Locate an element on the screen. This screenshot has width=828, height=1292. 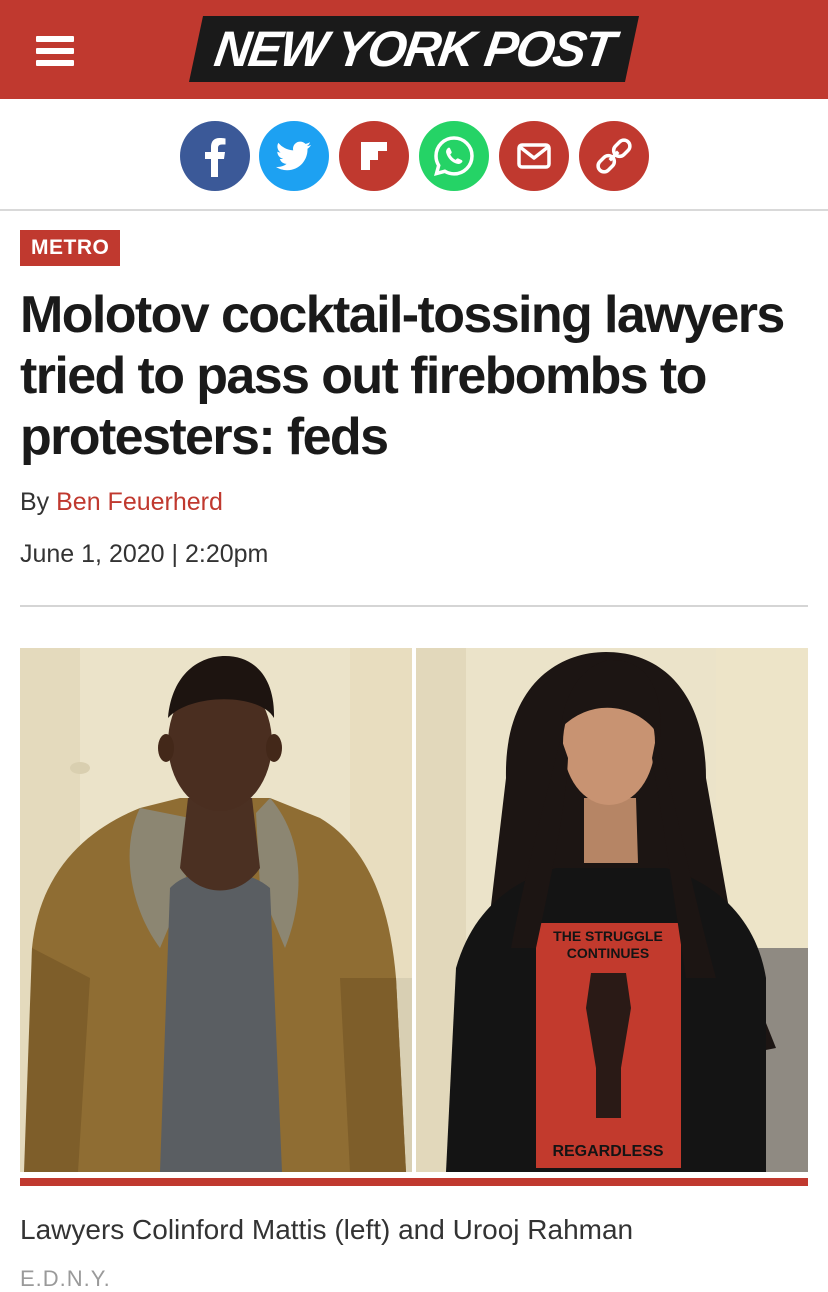
hamburger-menu-icon is located at coordinates (55, 53).